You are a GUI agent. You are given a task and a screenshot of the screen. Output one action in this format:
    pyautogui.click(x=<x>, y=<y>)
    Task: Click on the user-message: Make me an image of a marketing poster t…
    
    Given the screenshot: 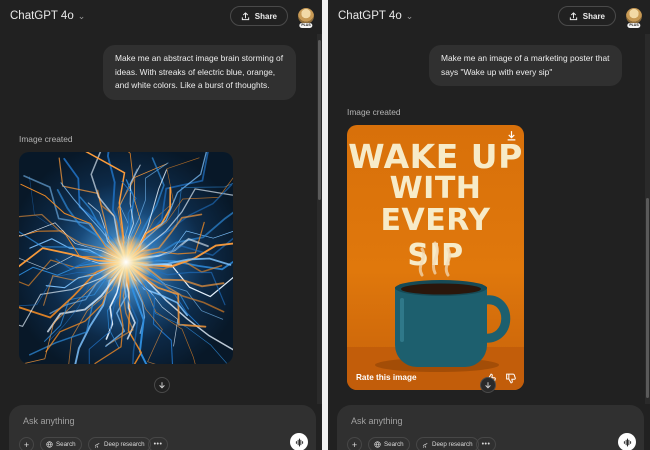 What is the action you would take?
    pyautogui.click(x=525, y=65)
    